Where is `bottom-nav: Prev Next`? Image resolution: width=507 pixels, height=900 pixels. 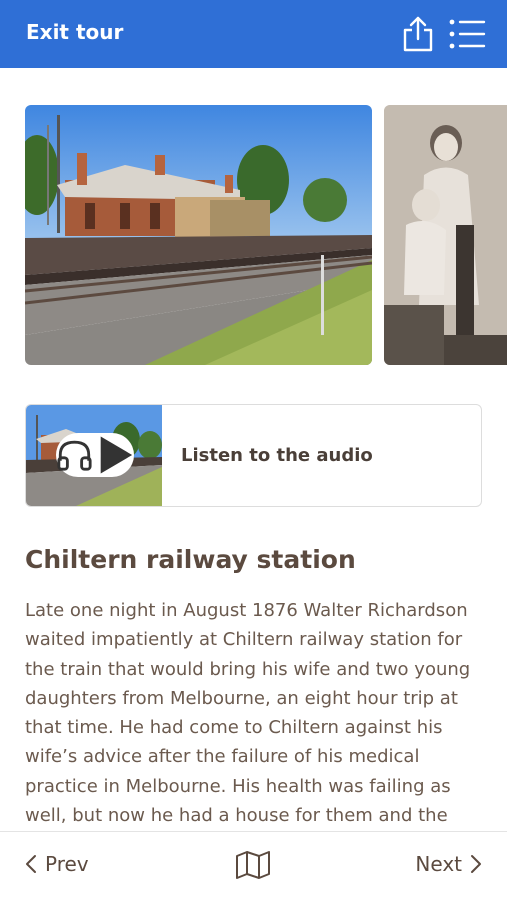 bottom-nav: Prev Next is located at coordinates (253, 865).